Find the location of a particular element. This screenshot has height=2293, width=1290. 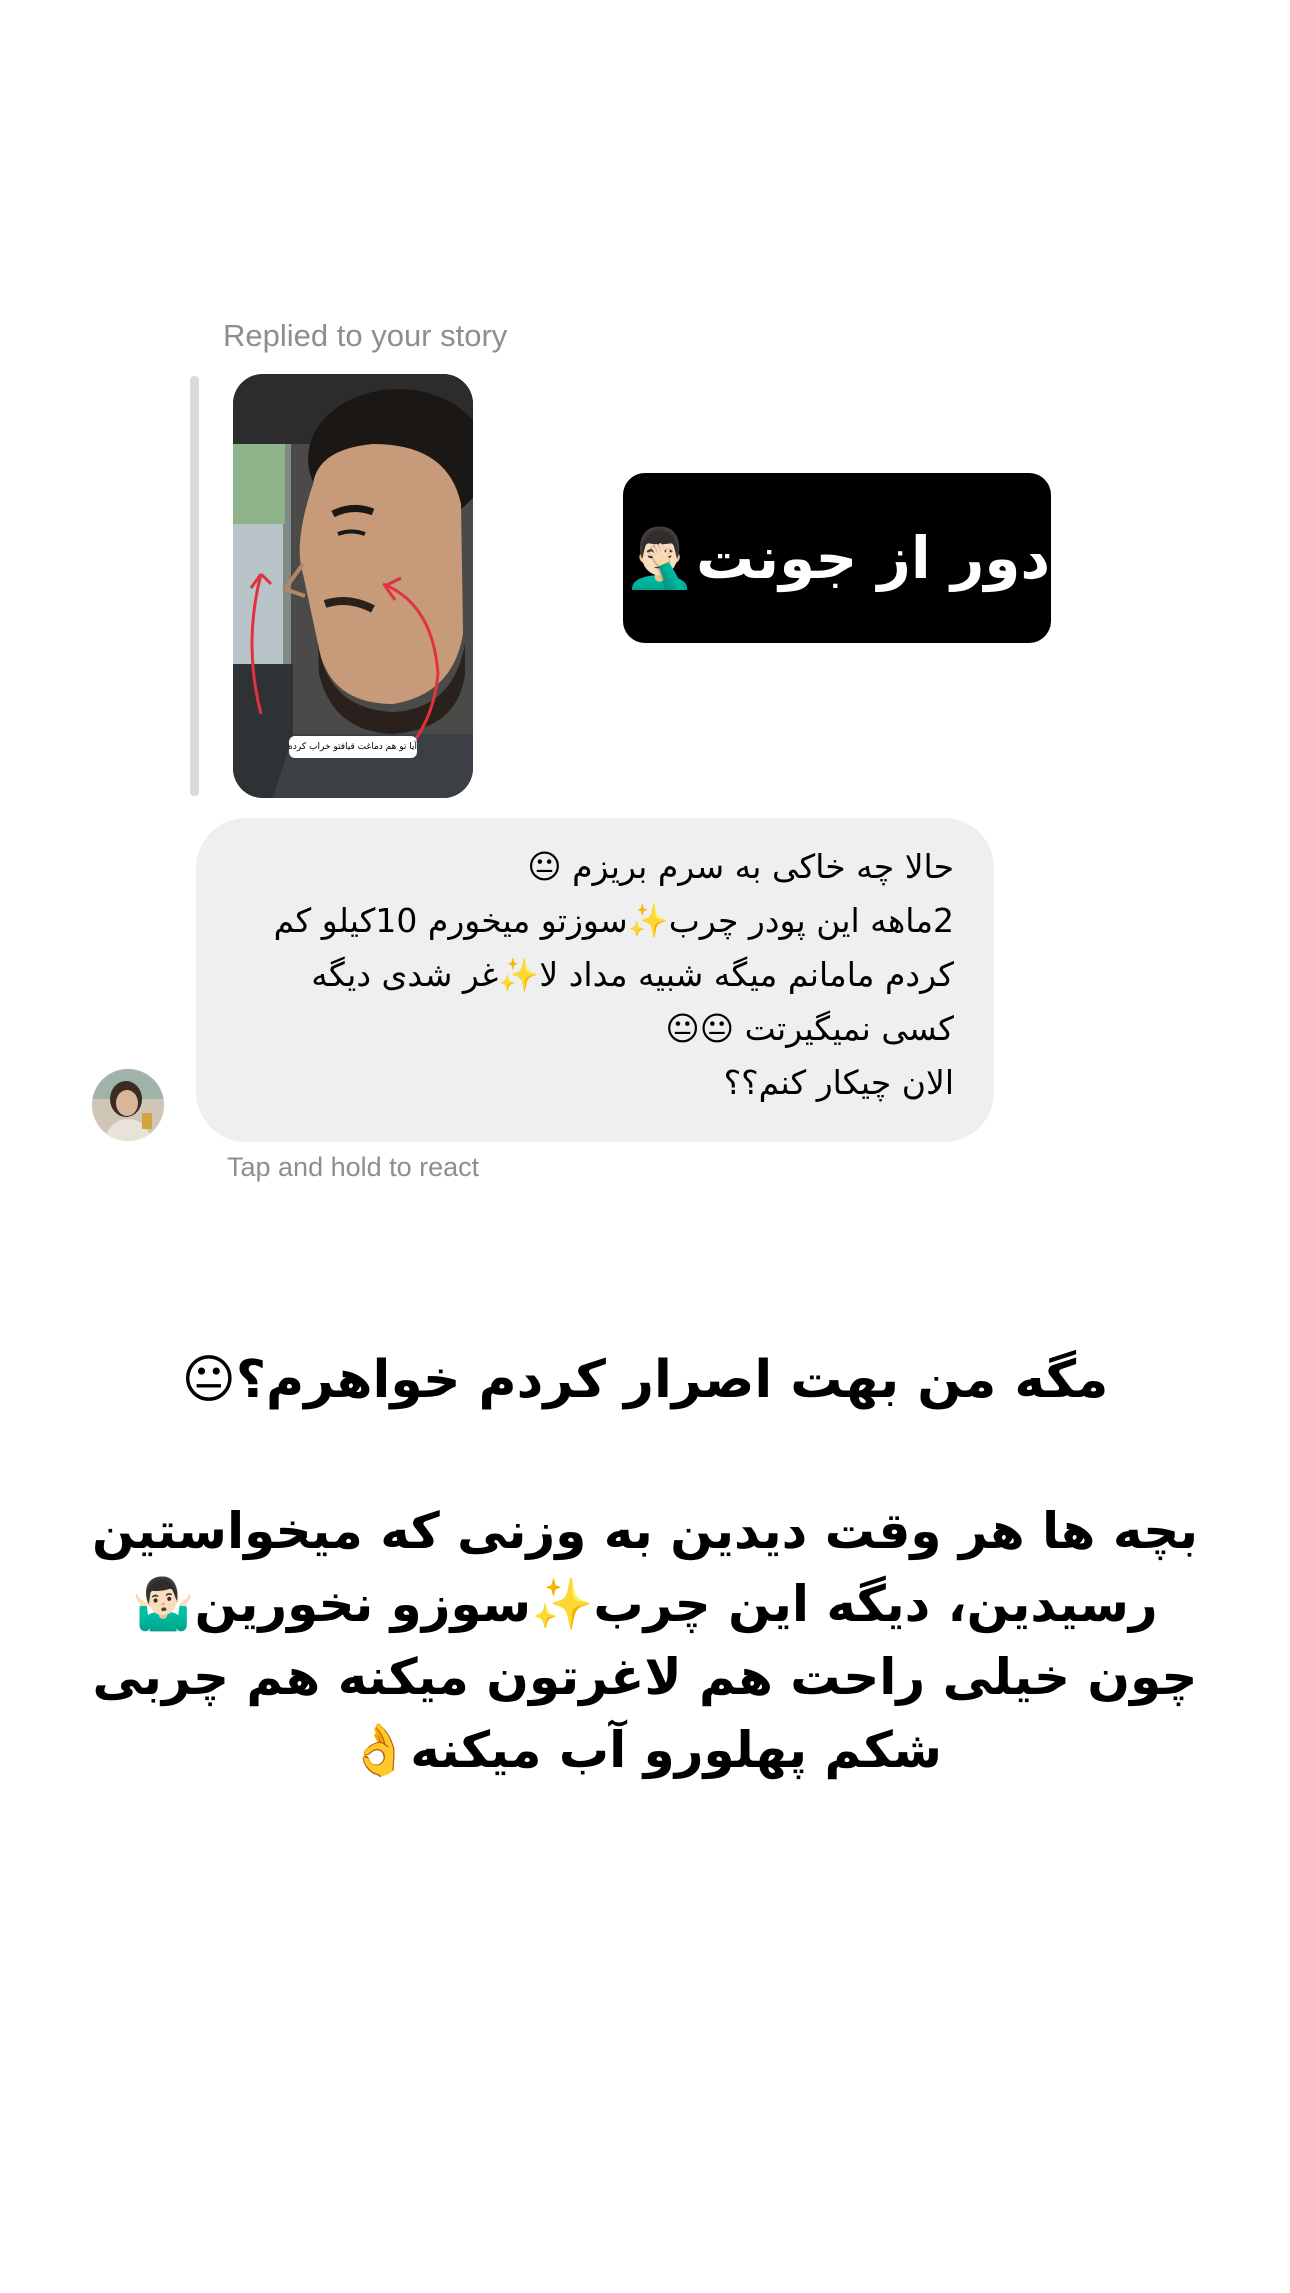

story-photo is located at coordinates (353, 586).